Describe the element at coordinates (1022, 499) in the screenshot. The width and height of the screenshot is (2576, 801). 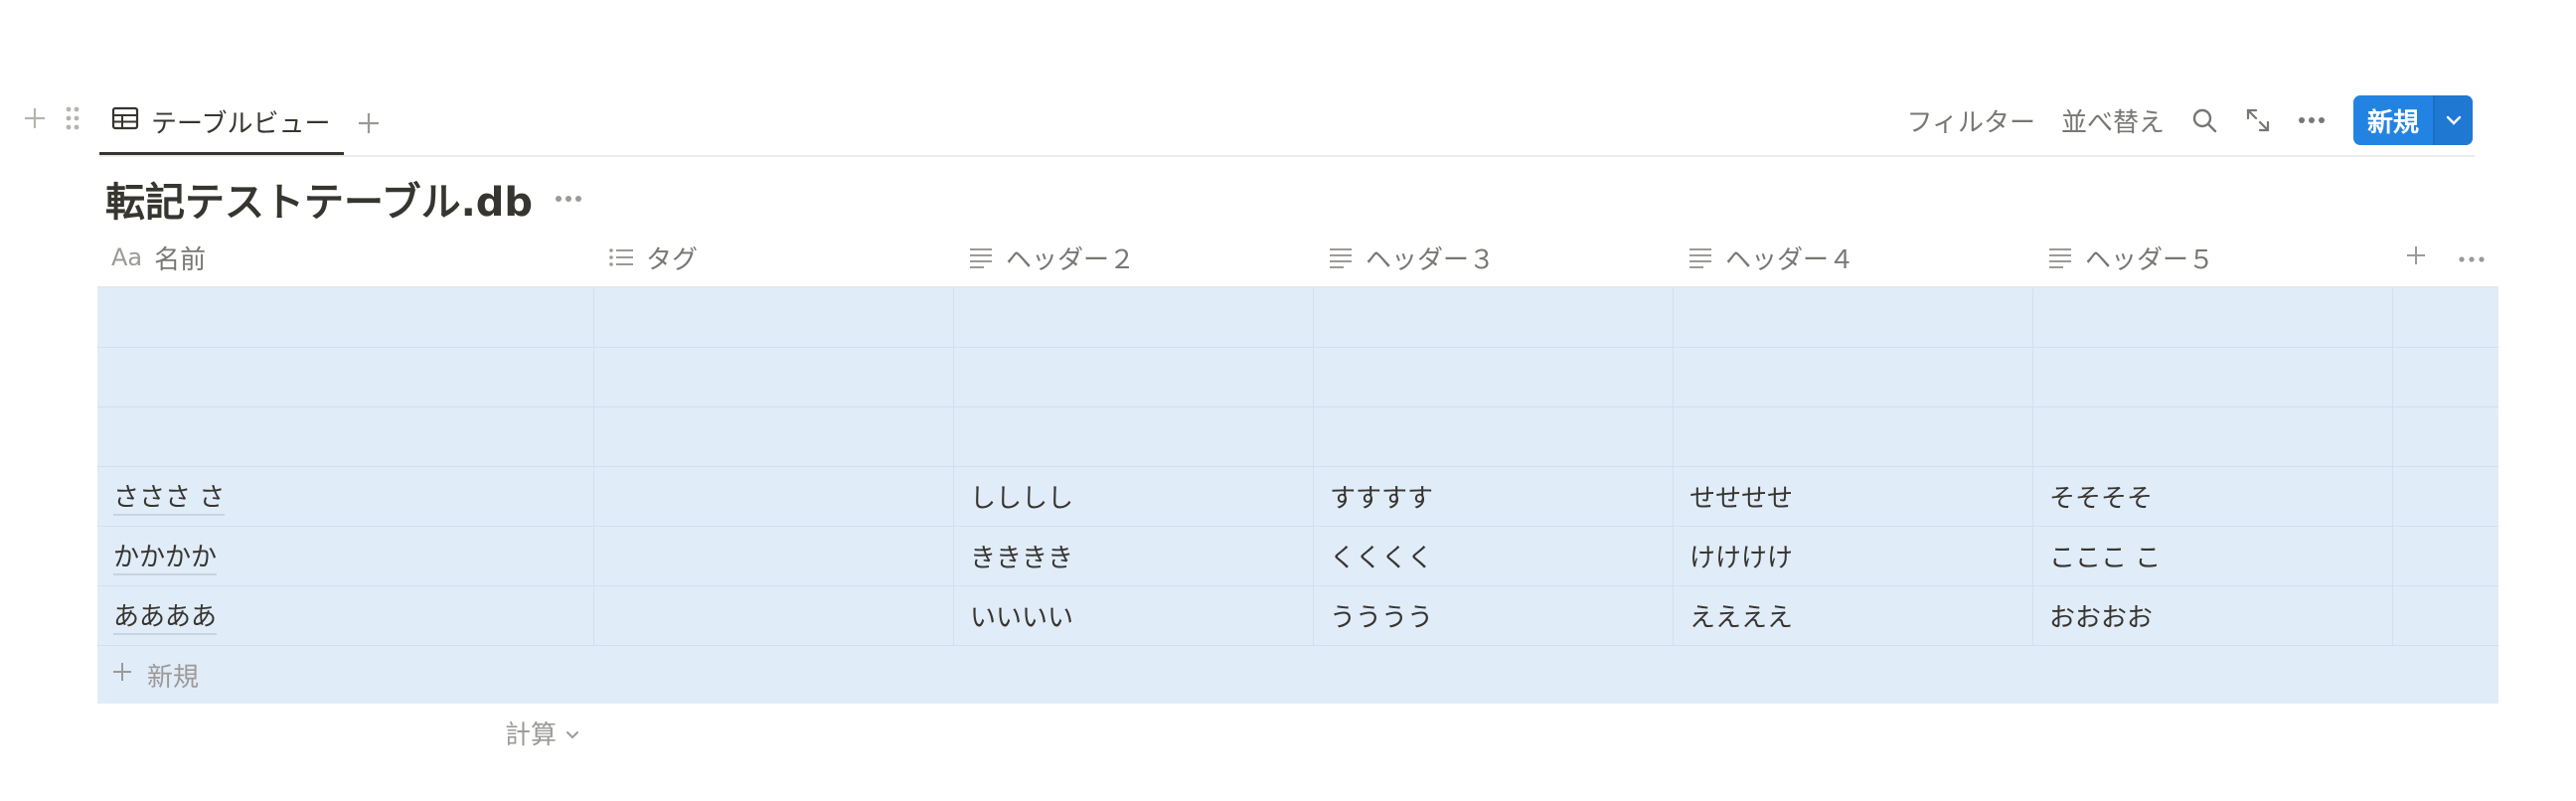
I see `cell-text: しししし` at that location.